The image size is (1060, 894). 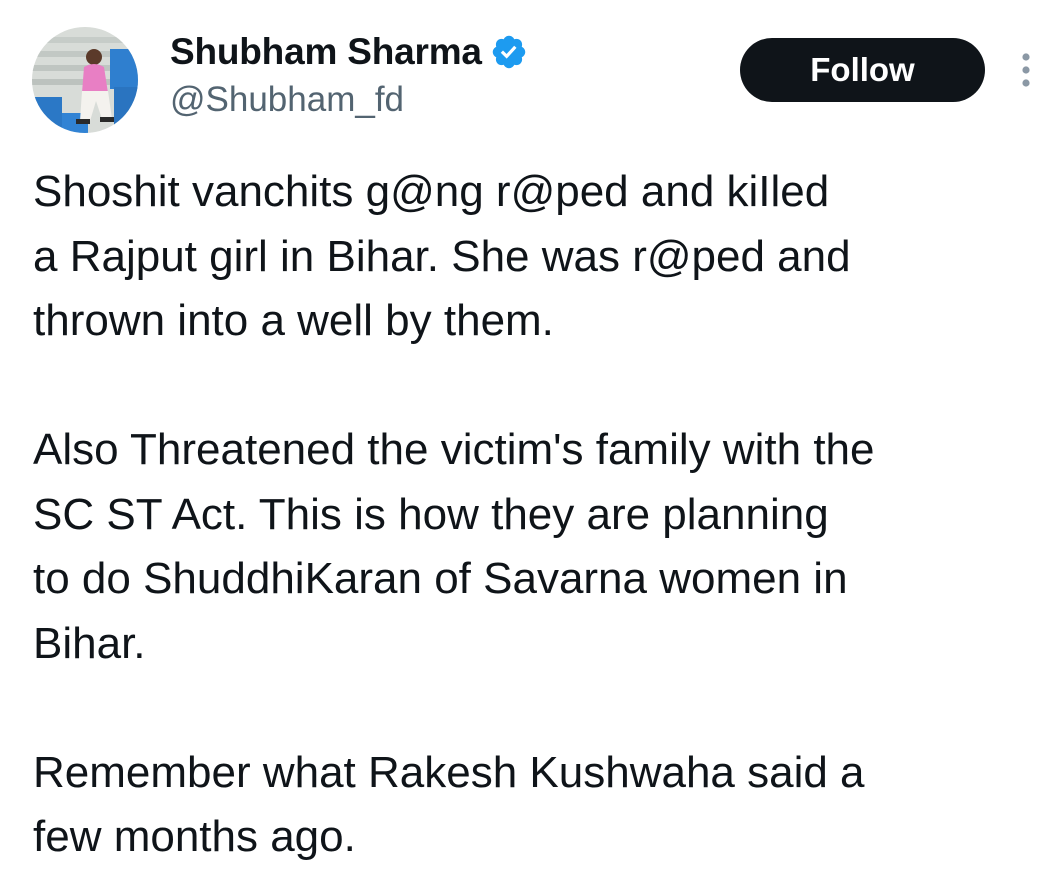 What do you see at coordinates (862, 70) in the screenshot?
I see `follow-button: Follow` at bounding box center [862, 70].